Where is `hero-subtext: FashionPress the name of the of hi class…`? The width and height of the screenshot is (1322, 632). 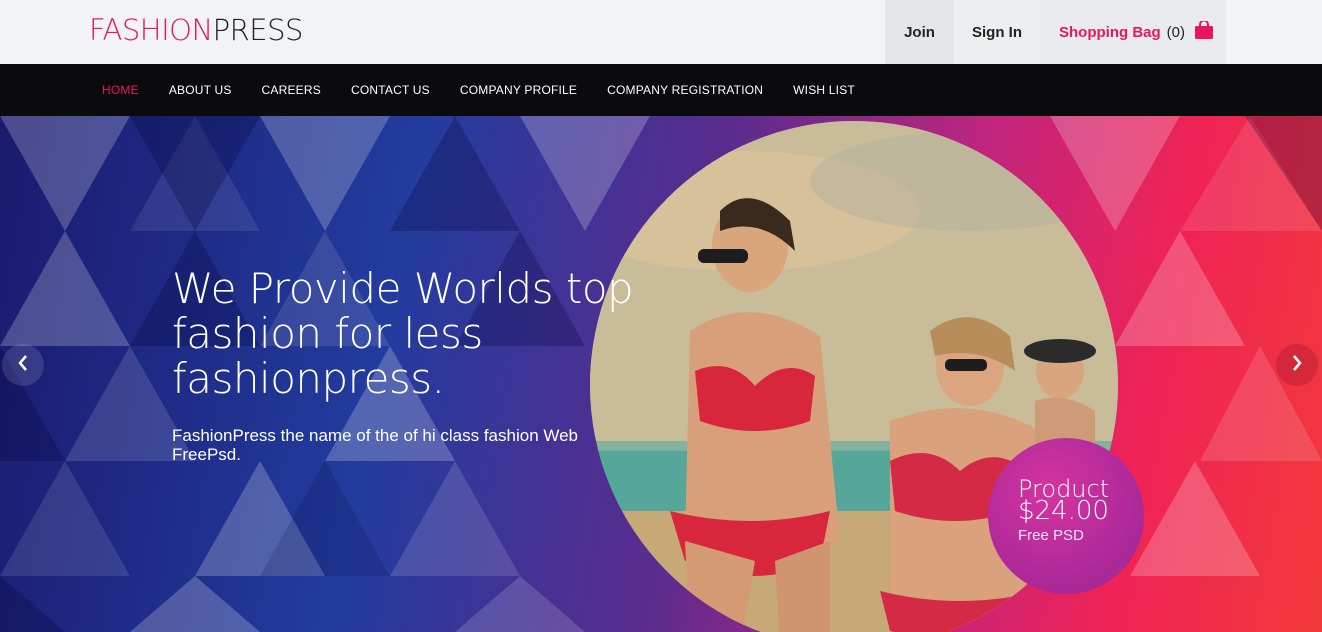
hero-subtext: FashionPress the name of the of hi class… is located at coordinates (375, 445).